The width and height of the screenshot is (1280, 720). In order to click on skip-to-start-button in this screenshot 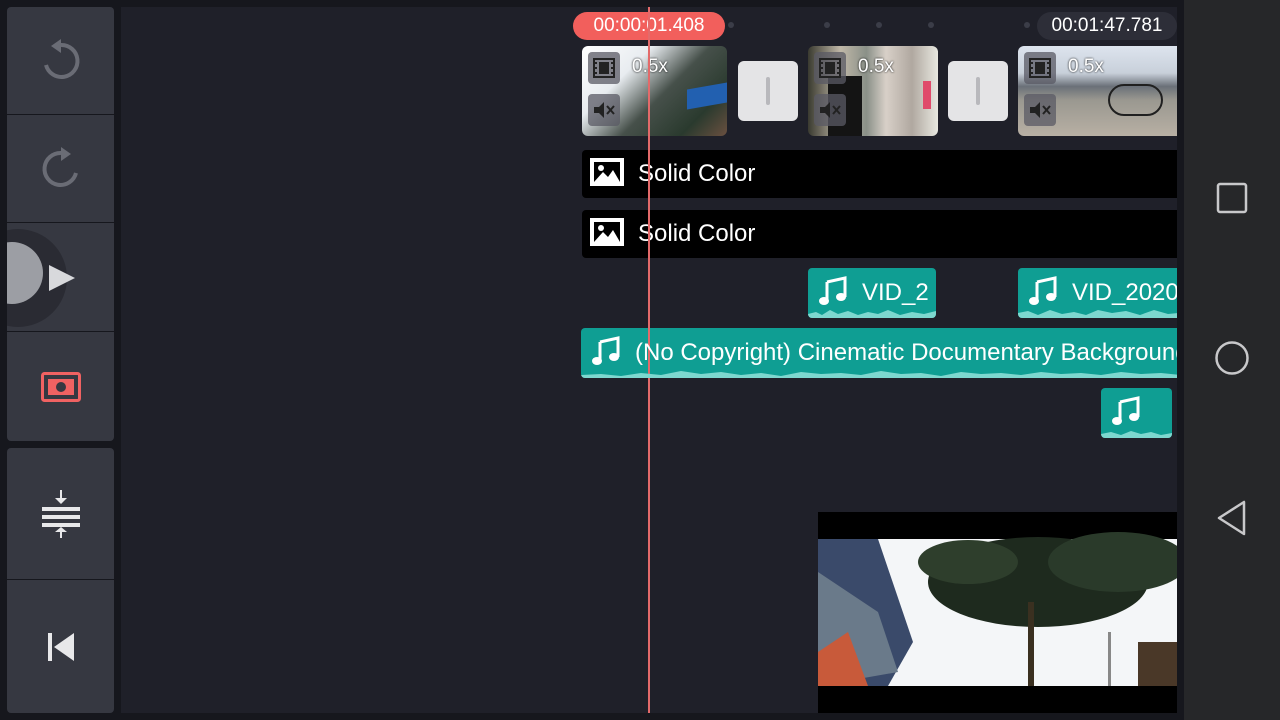, I will do `click(60, 646)`.